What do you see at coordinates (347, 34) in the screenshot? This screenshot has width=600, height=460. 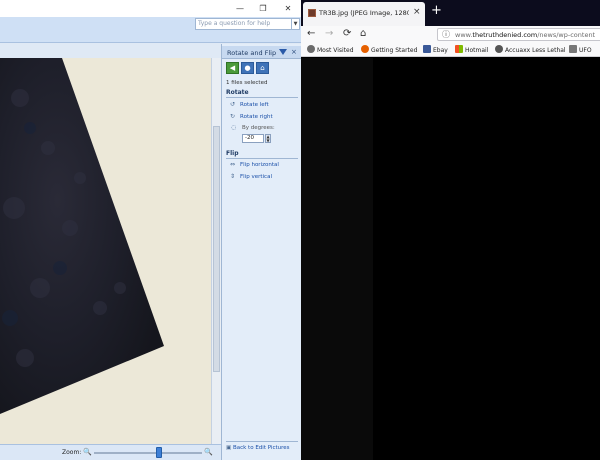 I see `reload-button: ⟳` at bounding box center [347, 34].